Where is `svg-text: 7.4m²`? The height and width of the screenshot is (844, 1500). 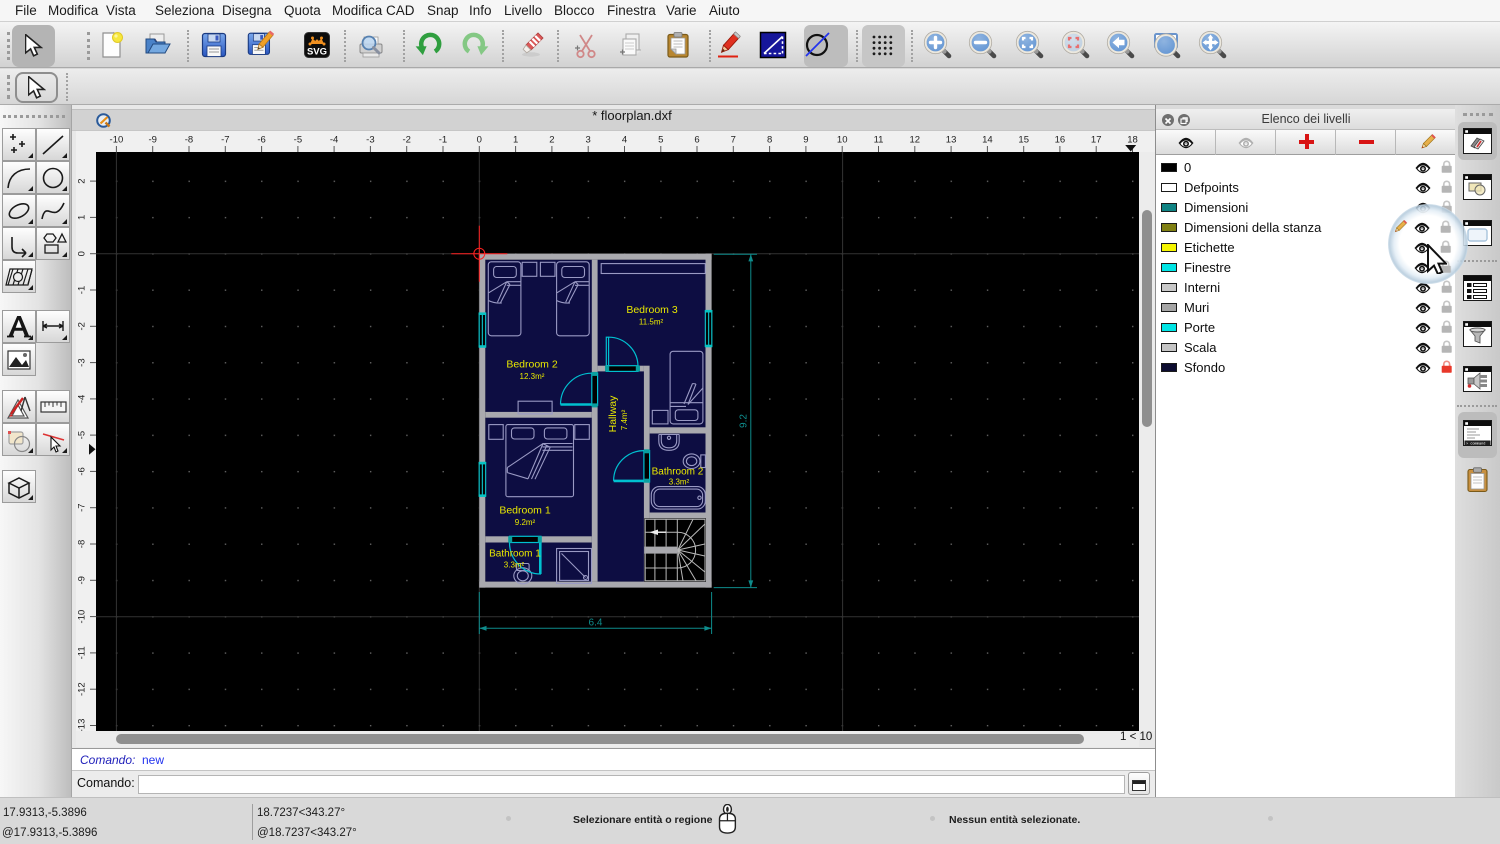
svg-text: 7.4m² is located at coordinates (624, 419).